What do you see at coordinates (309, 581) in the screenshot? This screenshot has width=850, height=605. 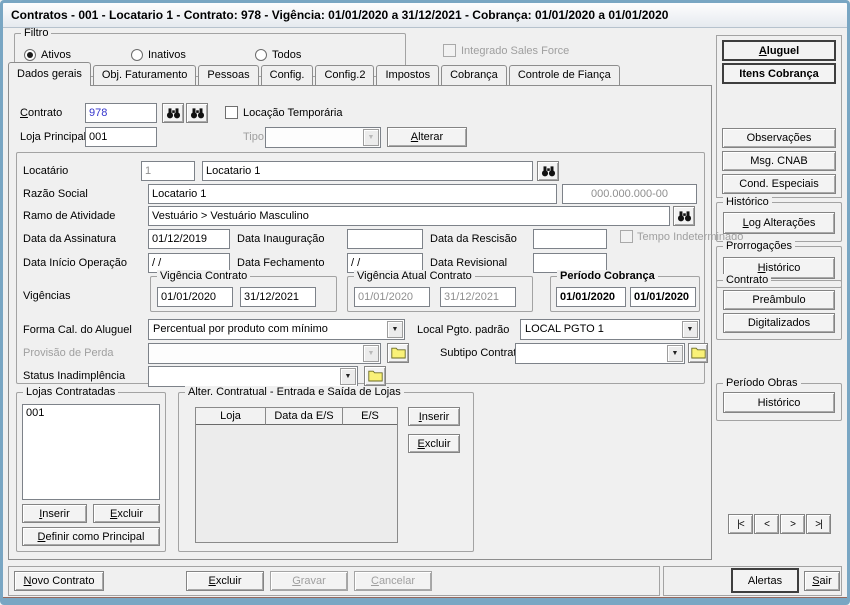 I see `gravar-button: Gravar` at bounding box center [309, 581].